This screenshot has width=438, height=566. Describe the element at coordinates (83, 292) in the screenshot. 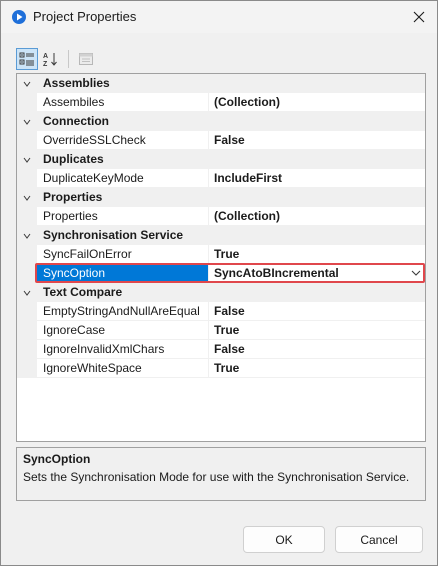

I see `category-label: Text Compare` at that location.